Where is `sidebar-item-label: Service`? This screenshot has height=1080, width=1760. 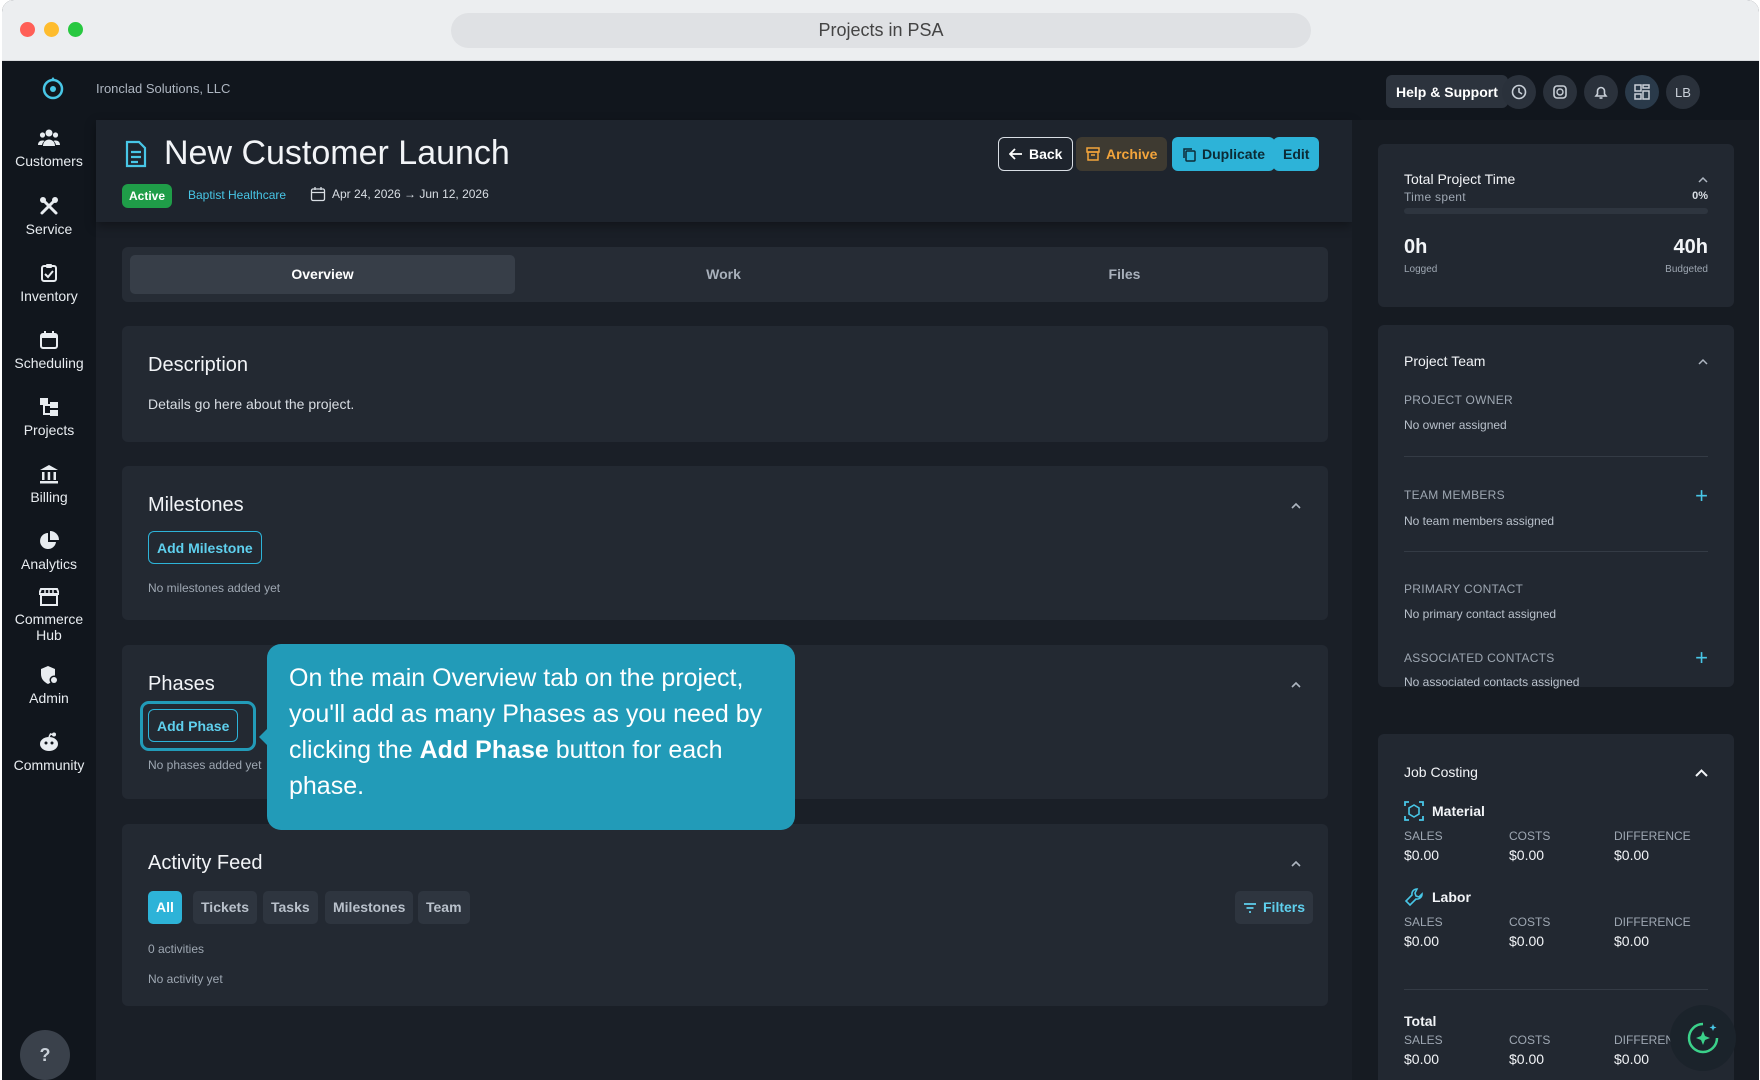
sidebar-item-label: Service is located at coordinates (49, 229).